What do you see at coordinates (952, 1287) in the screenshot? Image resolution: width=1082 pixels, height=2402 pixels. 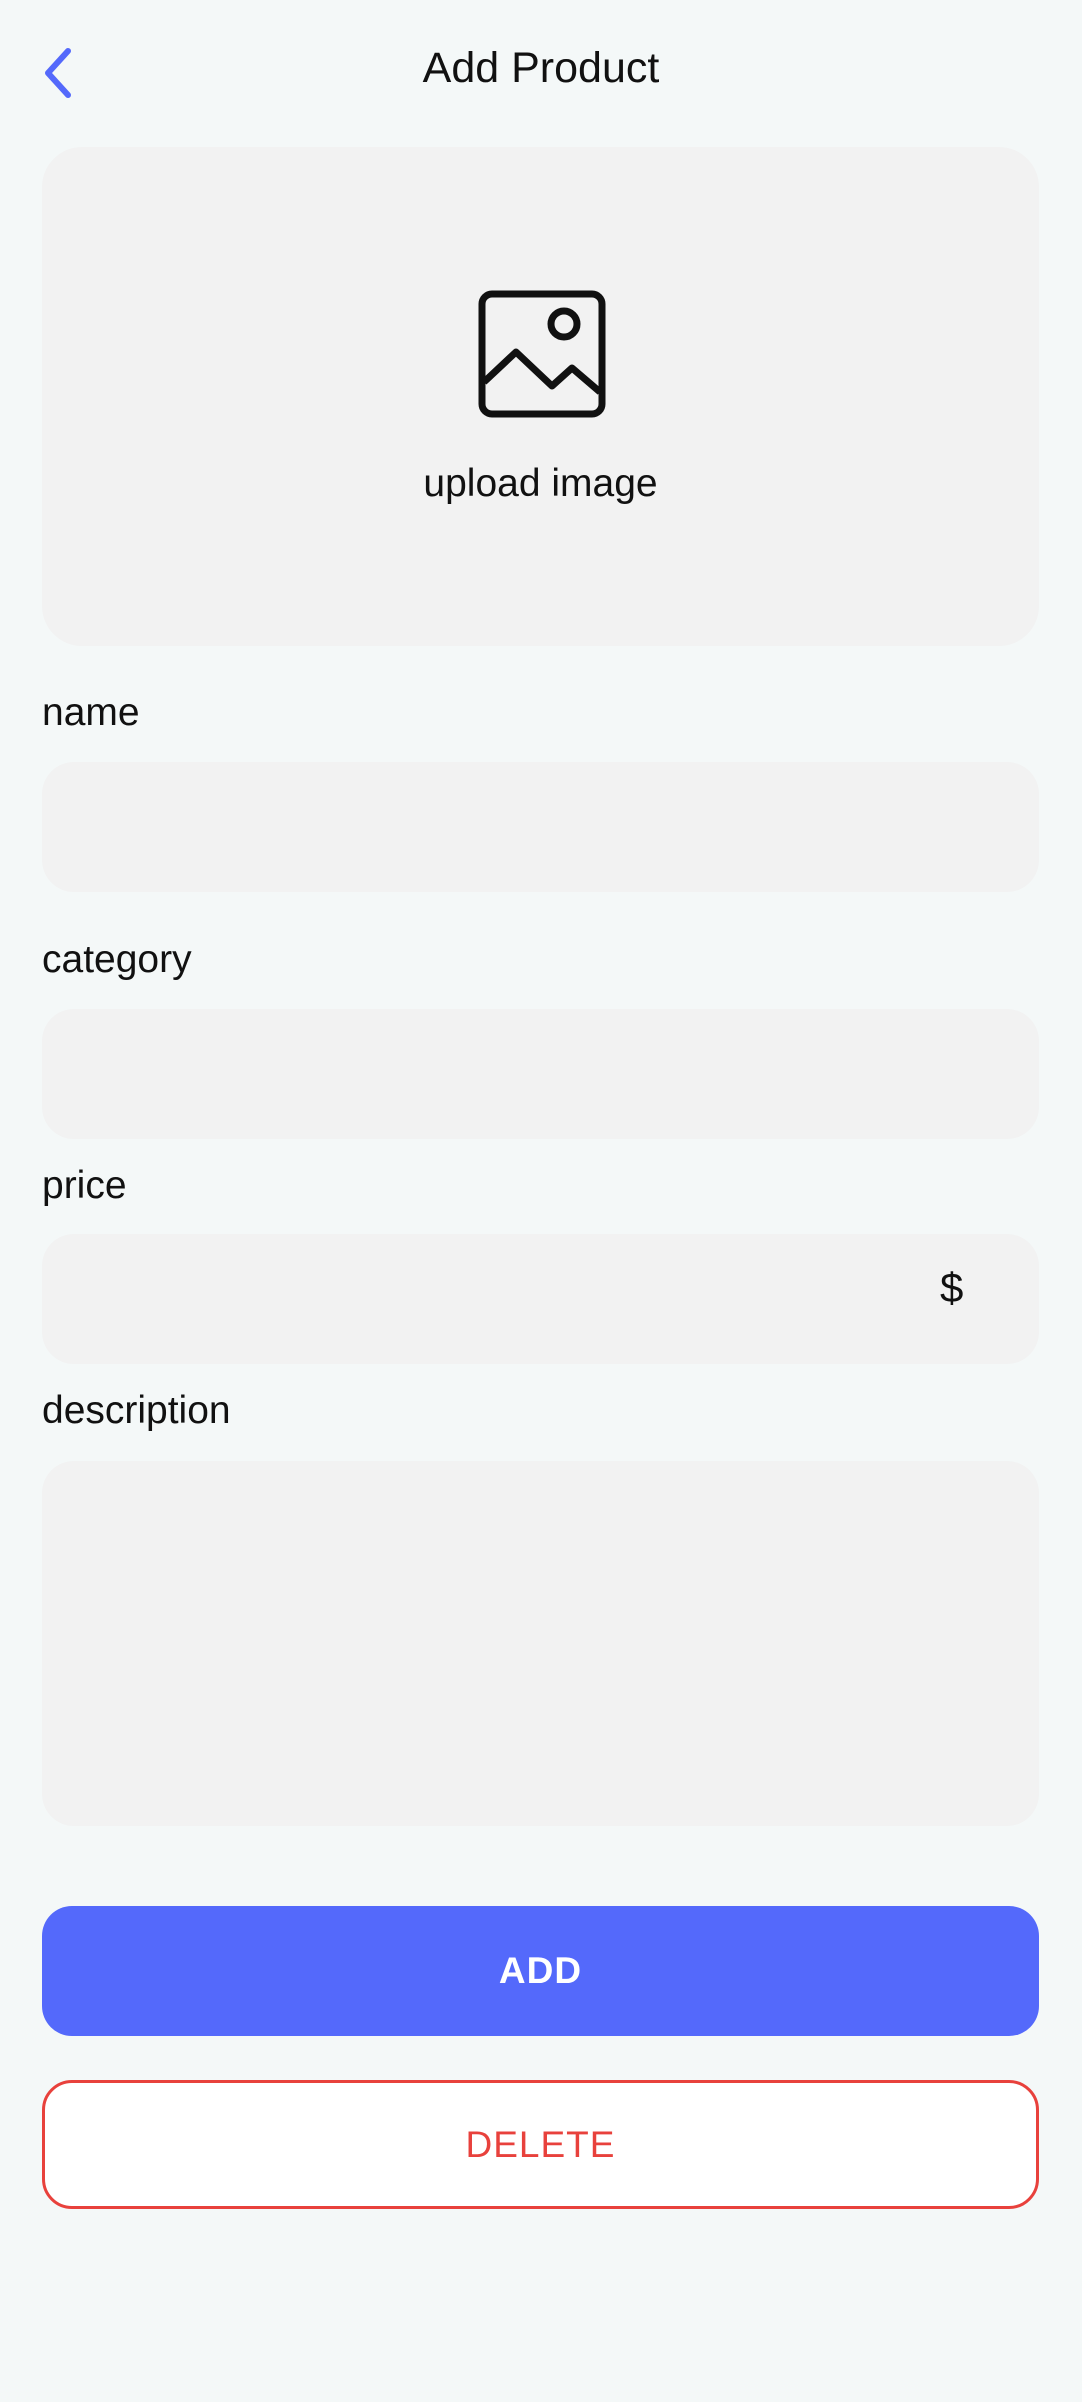 I see `currency-symbol: $` at bounding box center [952, 1287].